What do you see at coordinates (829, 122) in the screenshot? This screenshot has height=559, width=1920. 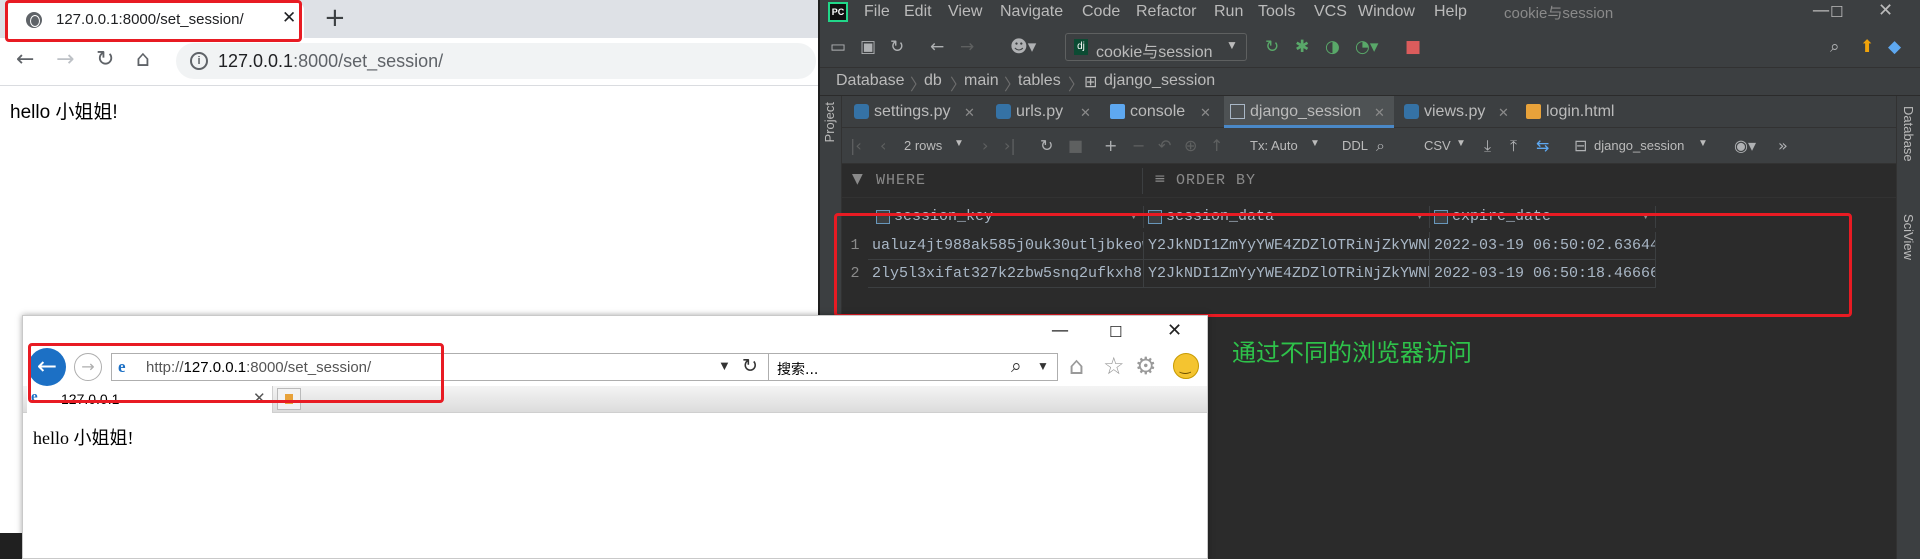 I see `project-tool-tab: Project` at bounding box center [829, 122].